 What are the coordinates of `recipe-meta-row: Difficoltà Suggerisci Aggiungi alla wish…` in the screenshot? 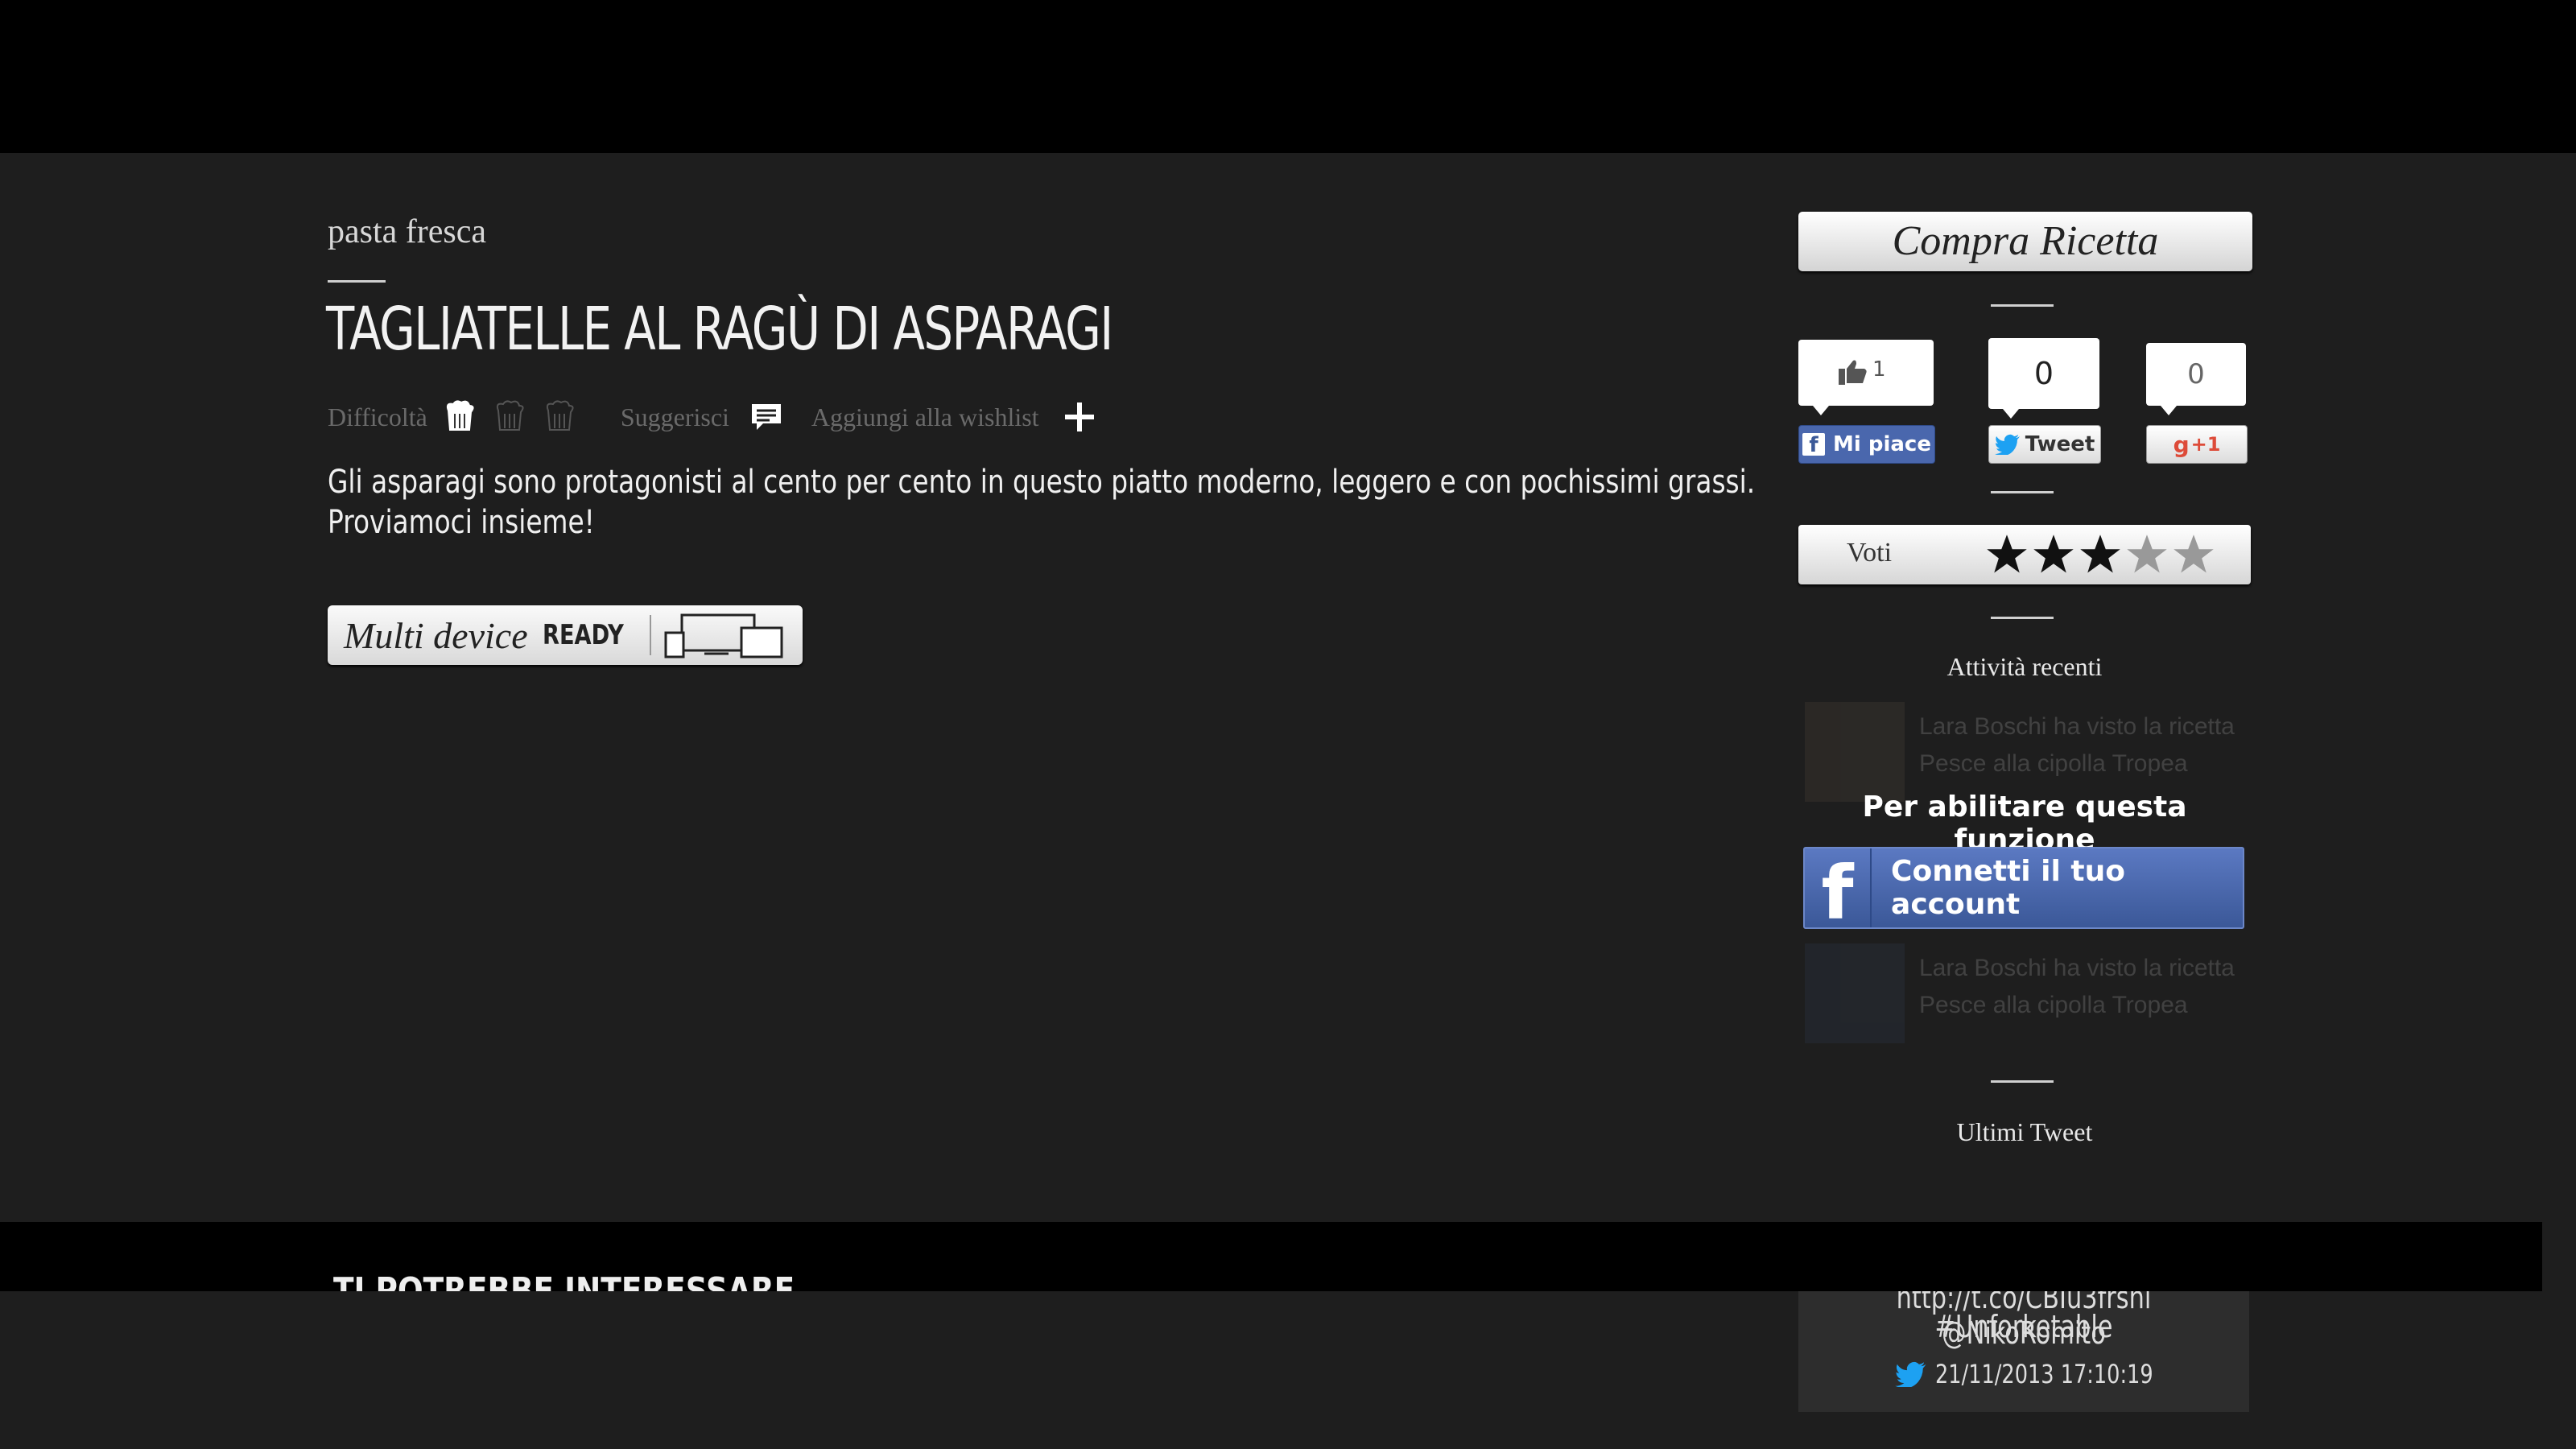 It's located at (712, 417).